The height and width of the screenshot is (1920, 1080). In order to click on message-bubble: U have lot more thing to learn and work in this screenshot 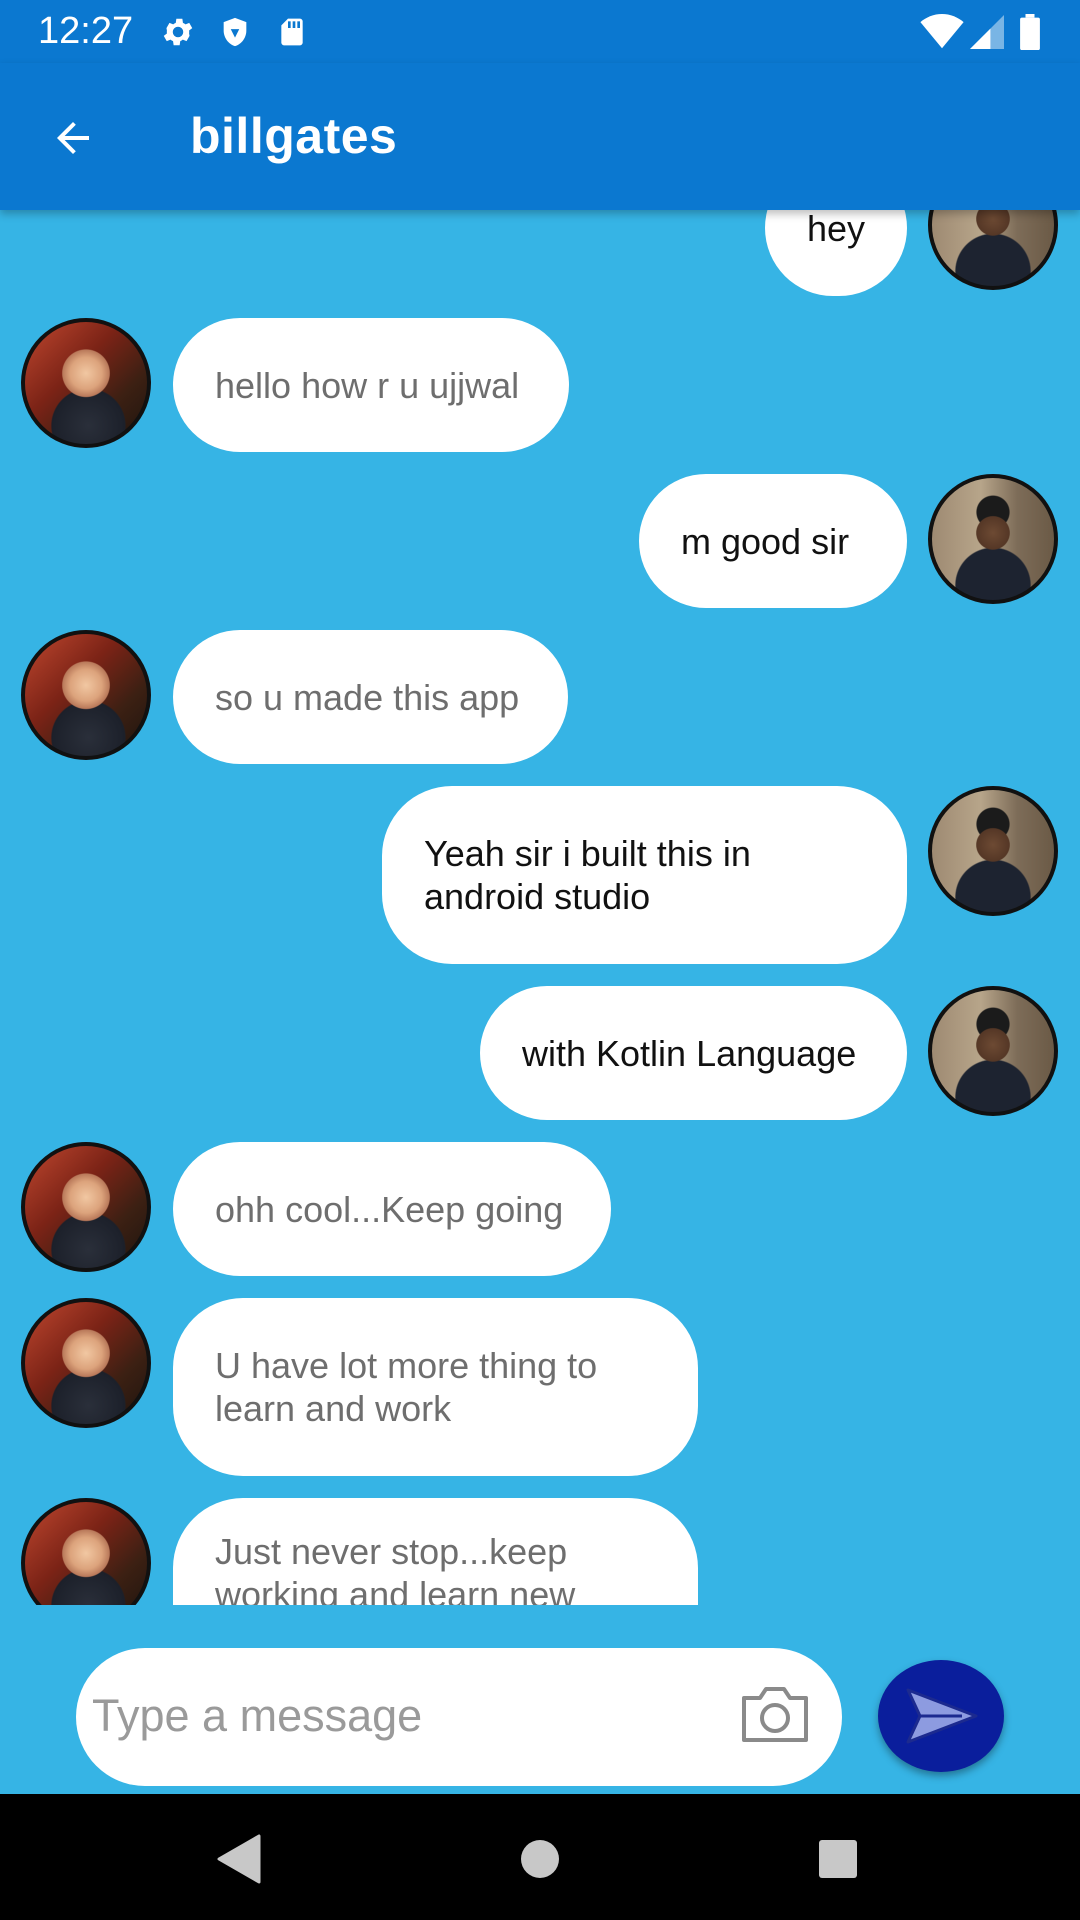, I will do `click(435, 1387)`.